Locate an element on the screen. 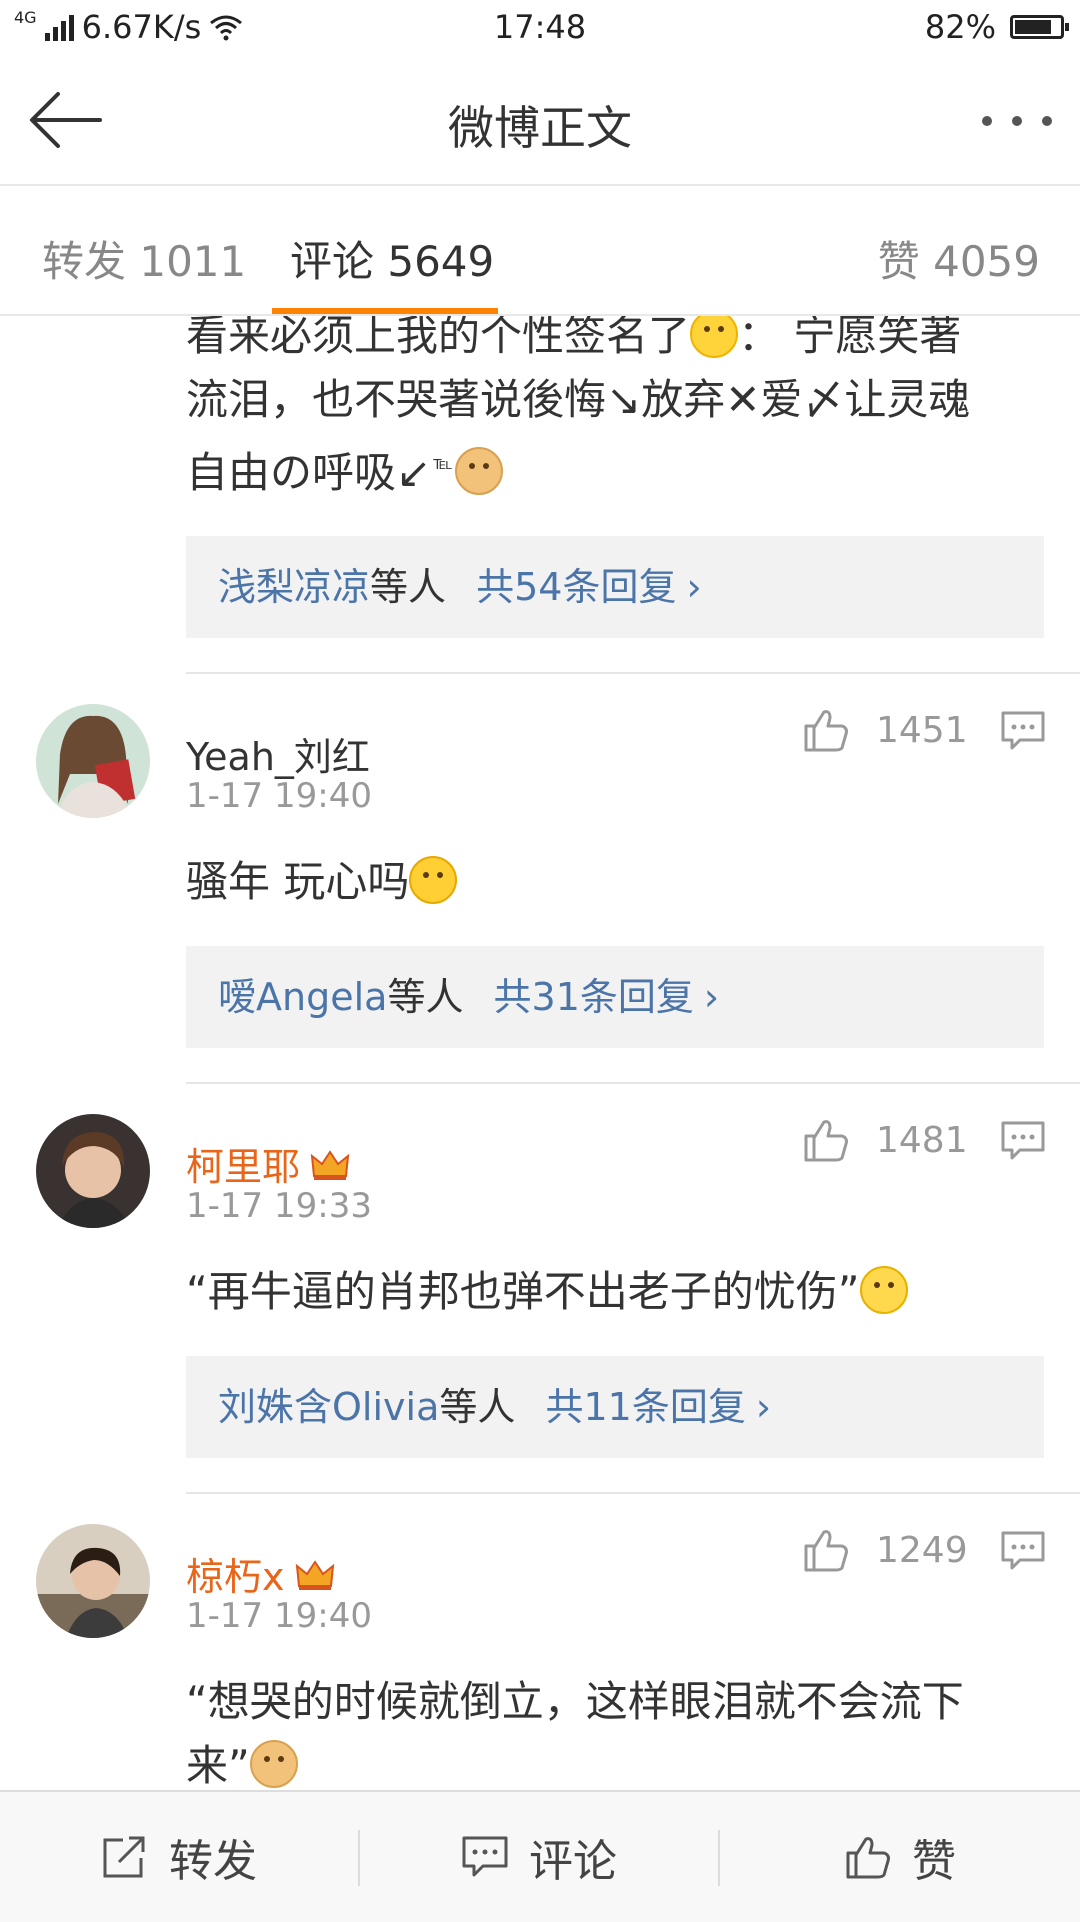 This screenshot has height=1922, width=1080. page-title: 微博正文 is located at coordinates (540, 128).